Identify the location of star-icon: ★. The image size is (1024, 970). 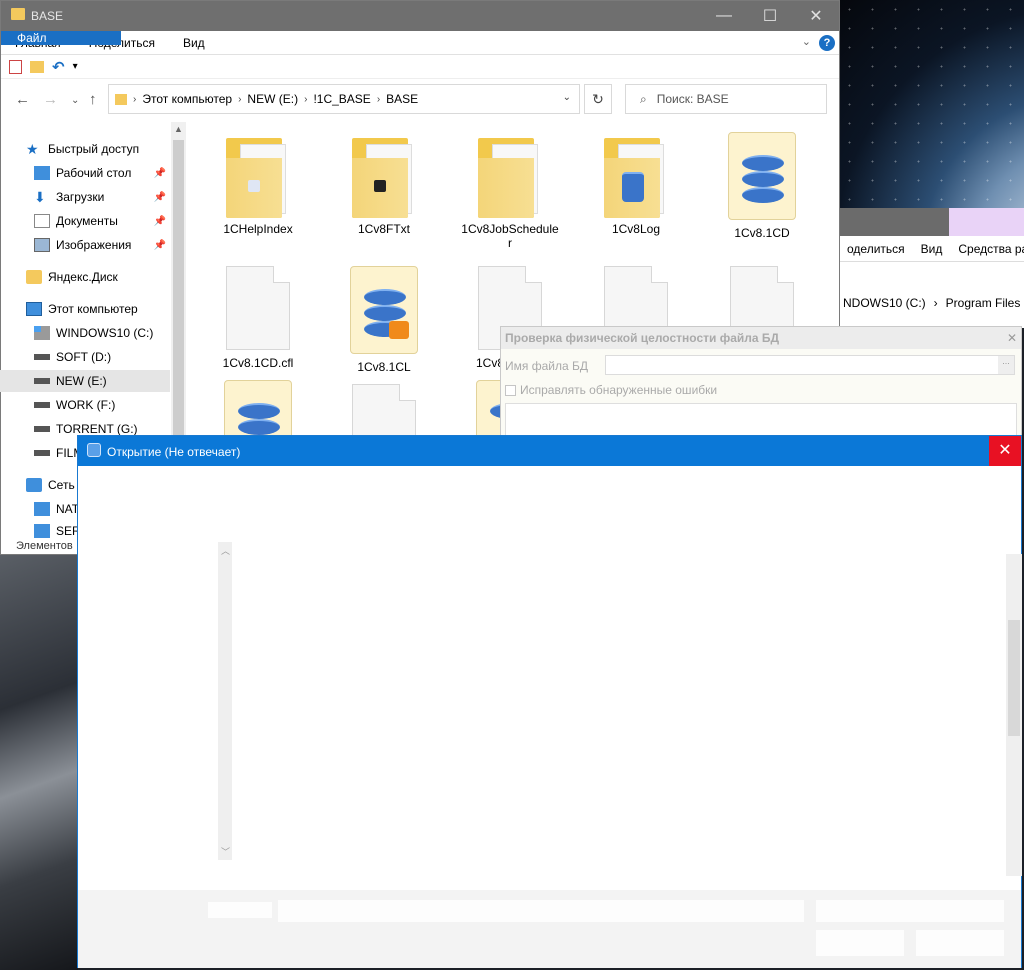
(32, 149).